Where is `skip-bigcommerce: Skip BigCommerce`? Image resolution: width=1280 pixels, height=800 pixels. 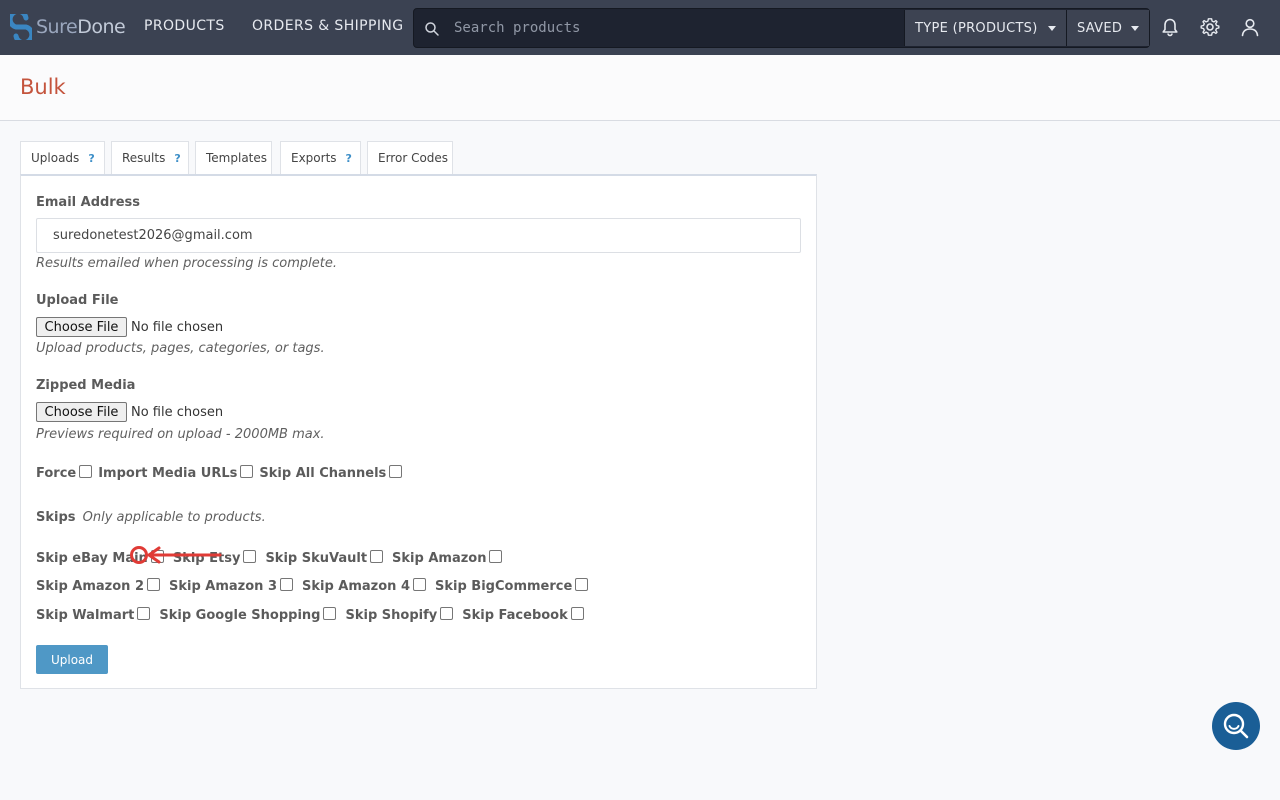 skip-bigcommerce: Skip BigCommerce is located at coordinates (512, 585).